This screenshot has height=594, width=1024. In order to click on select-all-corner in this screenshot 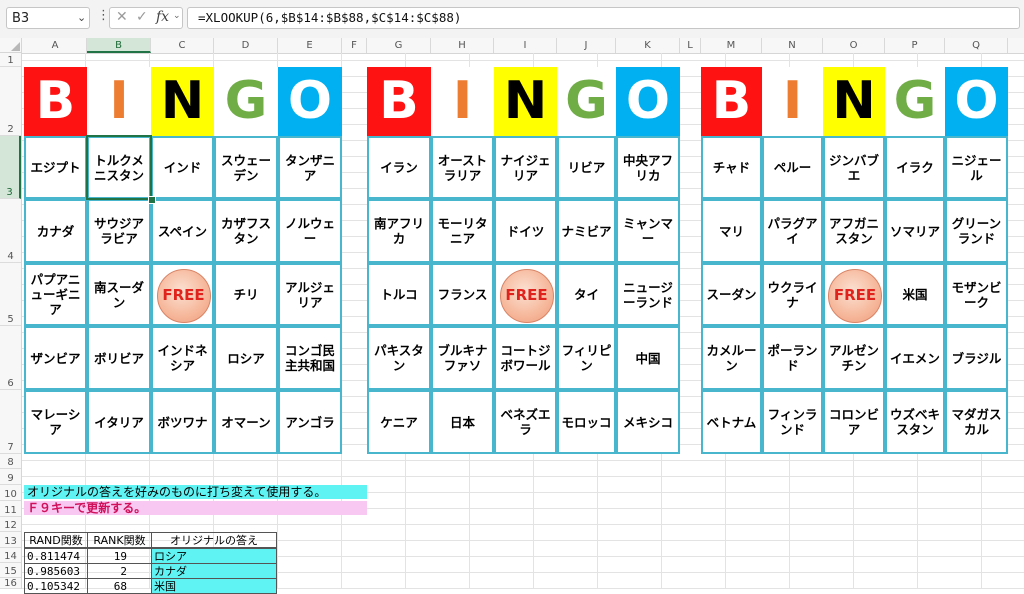, I will do `click(11, 45)`.